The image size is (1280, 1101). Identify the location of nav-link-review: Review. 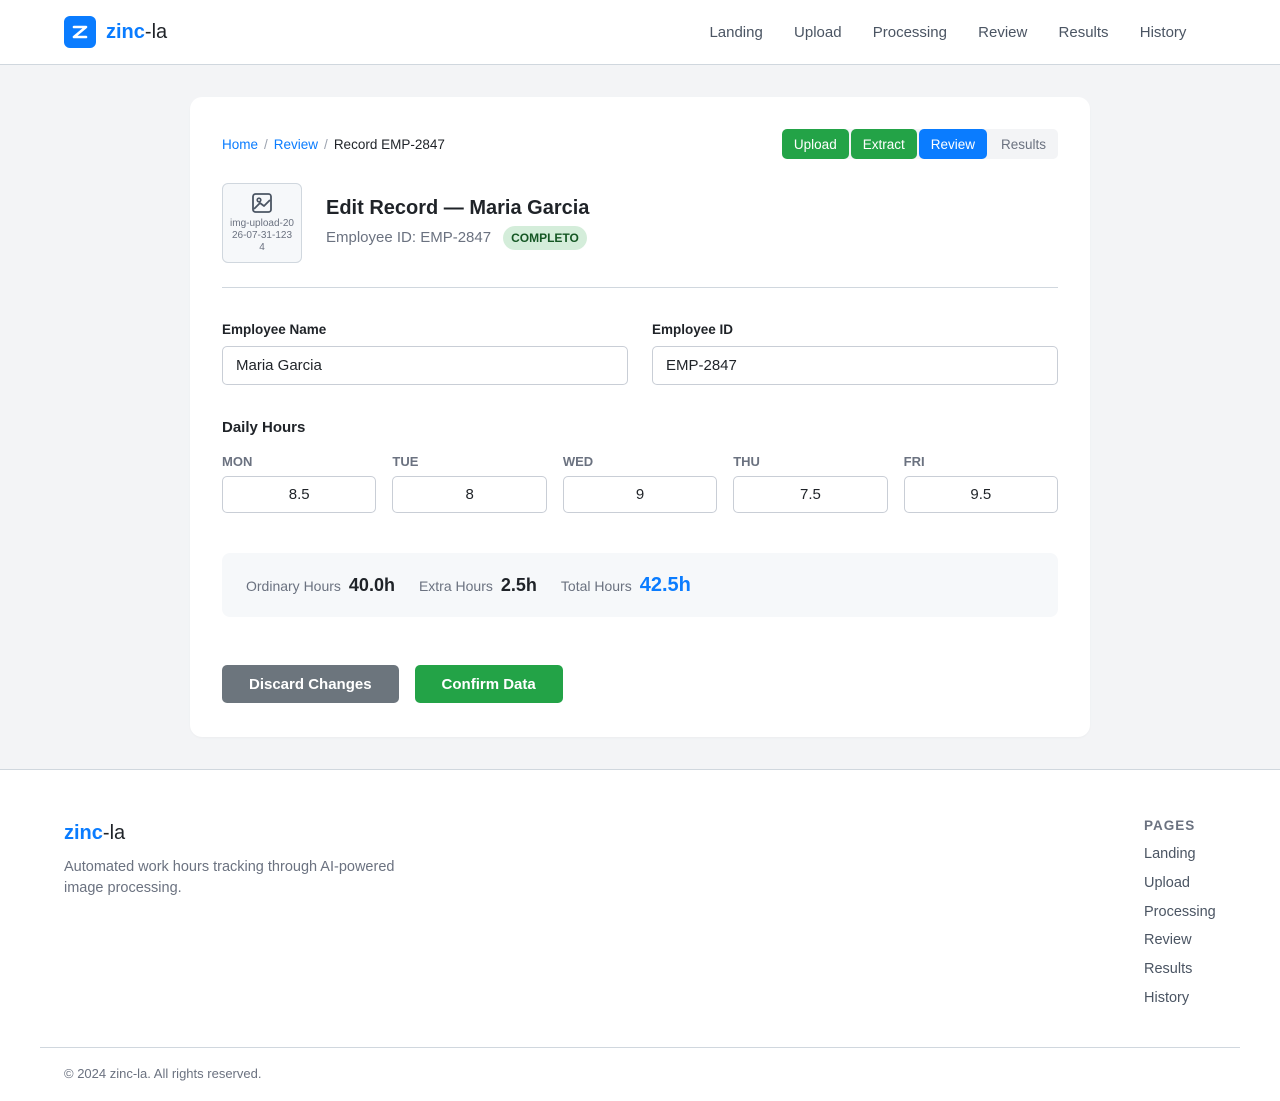
(1003, 32).